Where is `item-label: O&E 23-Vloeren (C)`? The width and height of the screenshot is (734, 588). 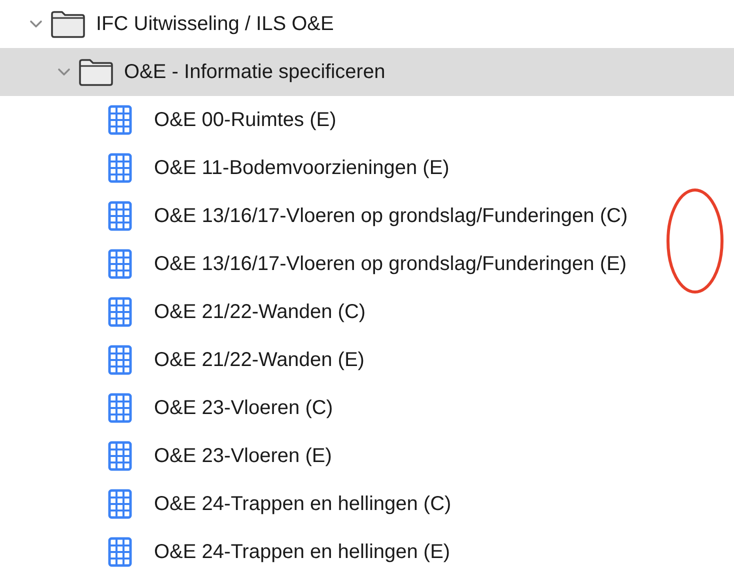
item-label: O&E 23-Vloeren (C) is located at coordinates (243, 408).